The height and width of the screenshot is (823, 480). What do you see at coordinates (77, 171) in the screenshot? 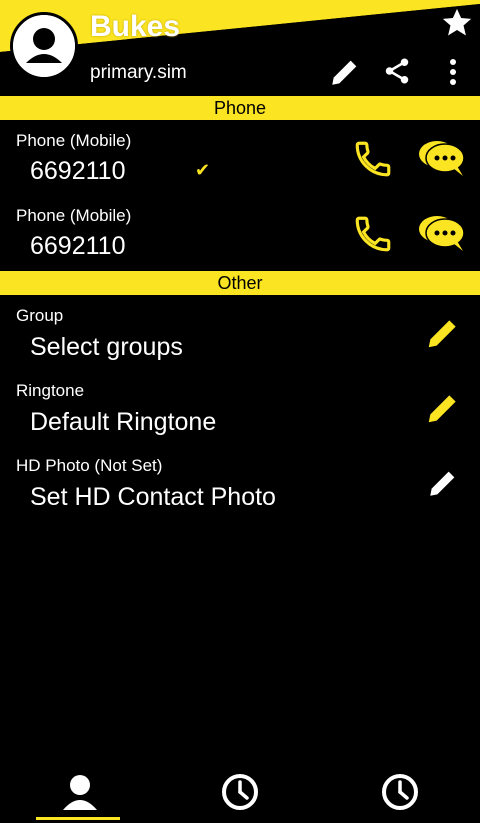
I see `phone-1-number: 6692110` at bounding box center [77, 171].